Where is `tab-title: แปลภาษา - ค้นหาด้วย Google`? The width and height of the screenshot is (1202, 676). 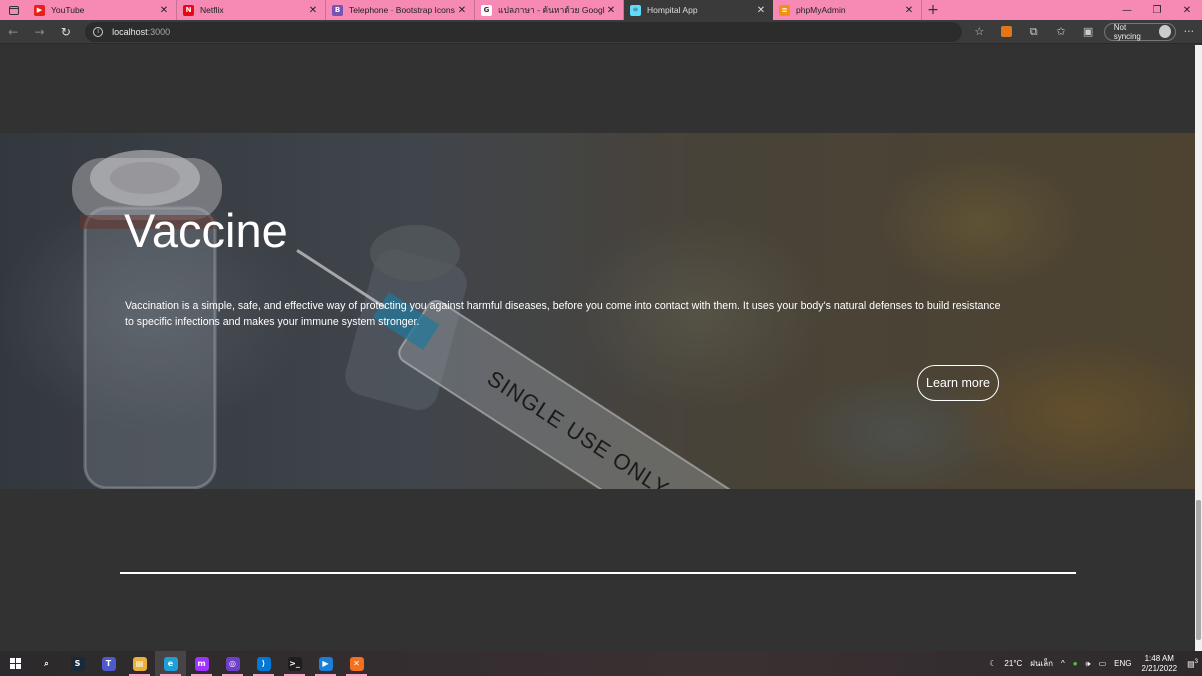 tab-title: แปลภาษา - ค้นหาด้วย Google is located at coordinates (551, 10).